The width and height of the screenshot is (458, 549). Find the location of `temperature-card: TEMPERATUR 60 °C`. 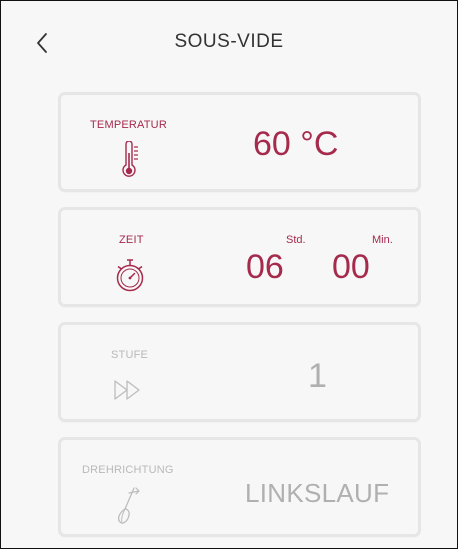

temperature-card: TEMPERATUR 60 °C is located at coordinates (239, 142).